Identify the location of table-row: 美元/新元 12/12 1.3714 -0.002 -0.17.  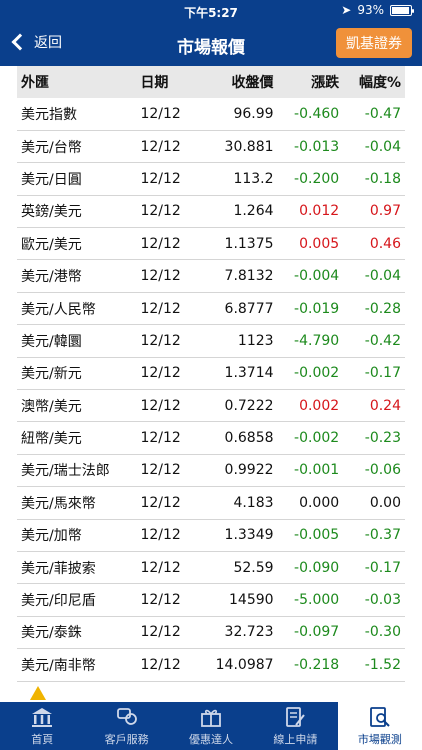
(211, 373).